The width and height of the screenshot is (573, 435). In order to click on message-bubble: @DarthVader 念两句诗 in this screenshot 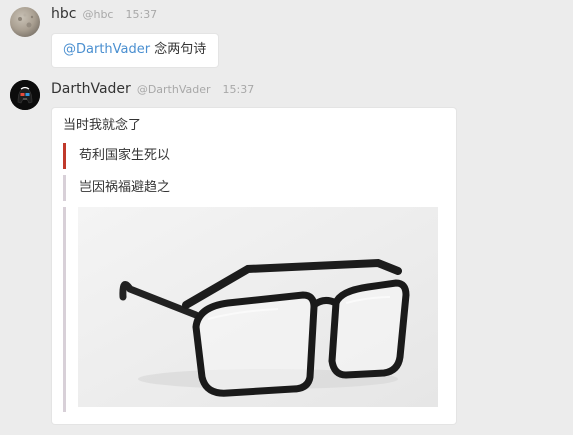, I will do `click(135, 50)`.